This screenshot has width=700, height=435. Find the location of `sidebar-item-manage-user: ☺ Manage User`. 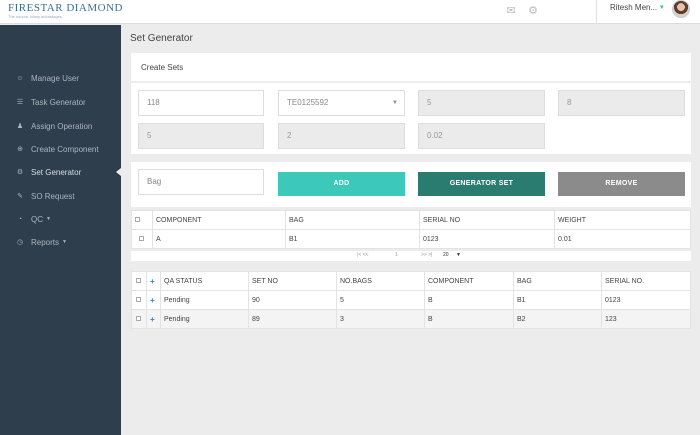

sidebar-item-manage-user: ☺ Manage User is located at coordinates (60, 78).